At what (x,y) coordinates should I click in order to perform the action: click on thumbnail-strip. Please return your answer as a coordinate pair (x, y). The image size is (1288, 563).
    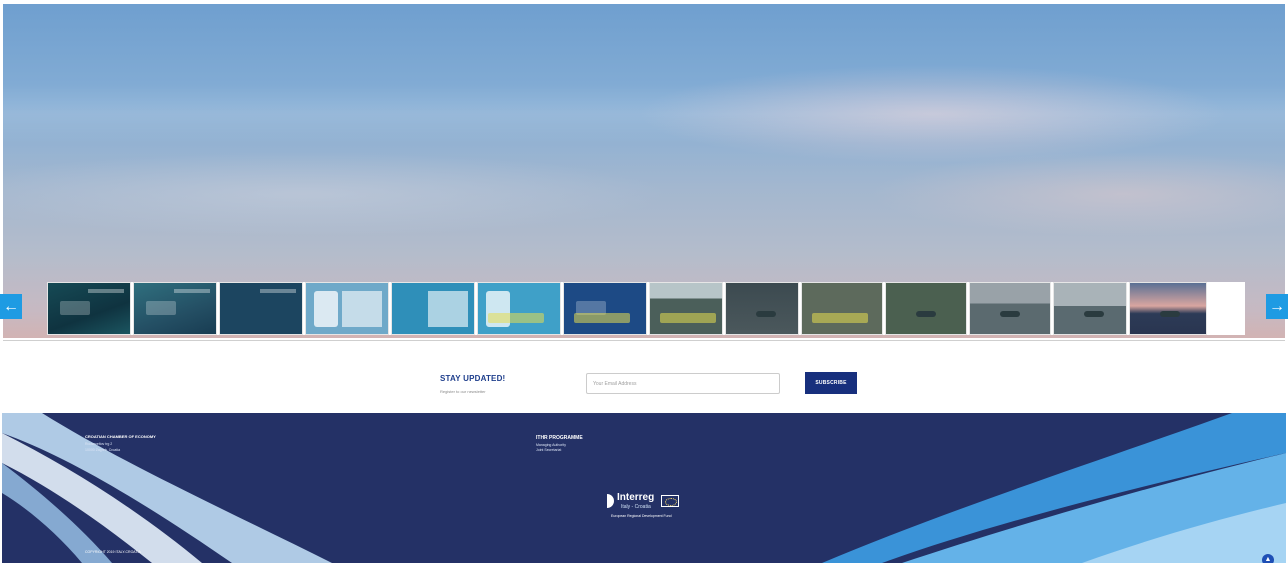
    Looking at the image, I should click on (646, 308).